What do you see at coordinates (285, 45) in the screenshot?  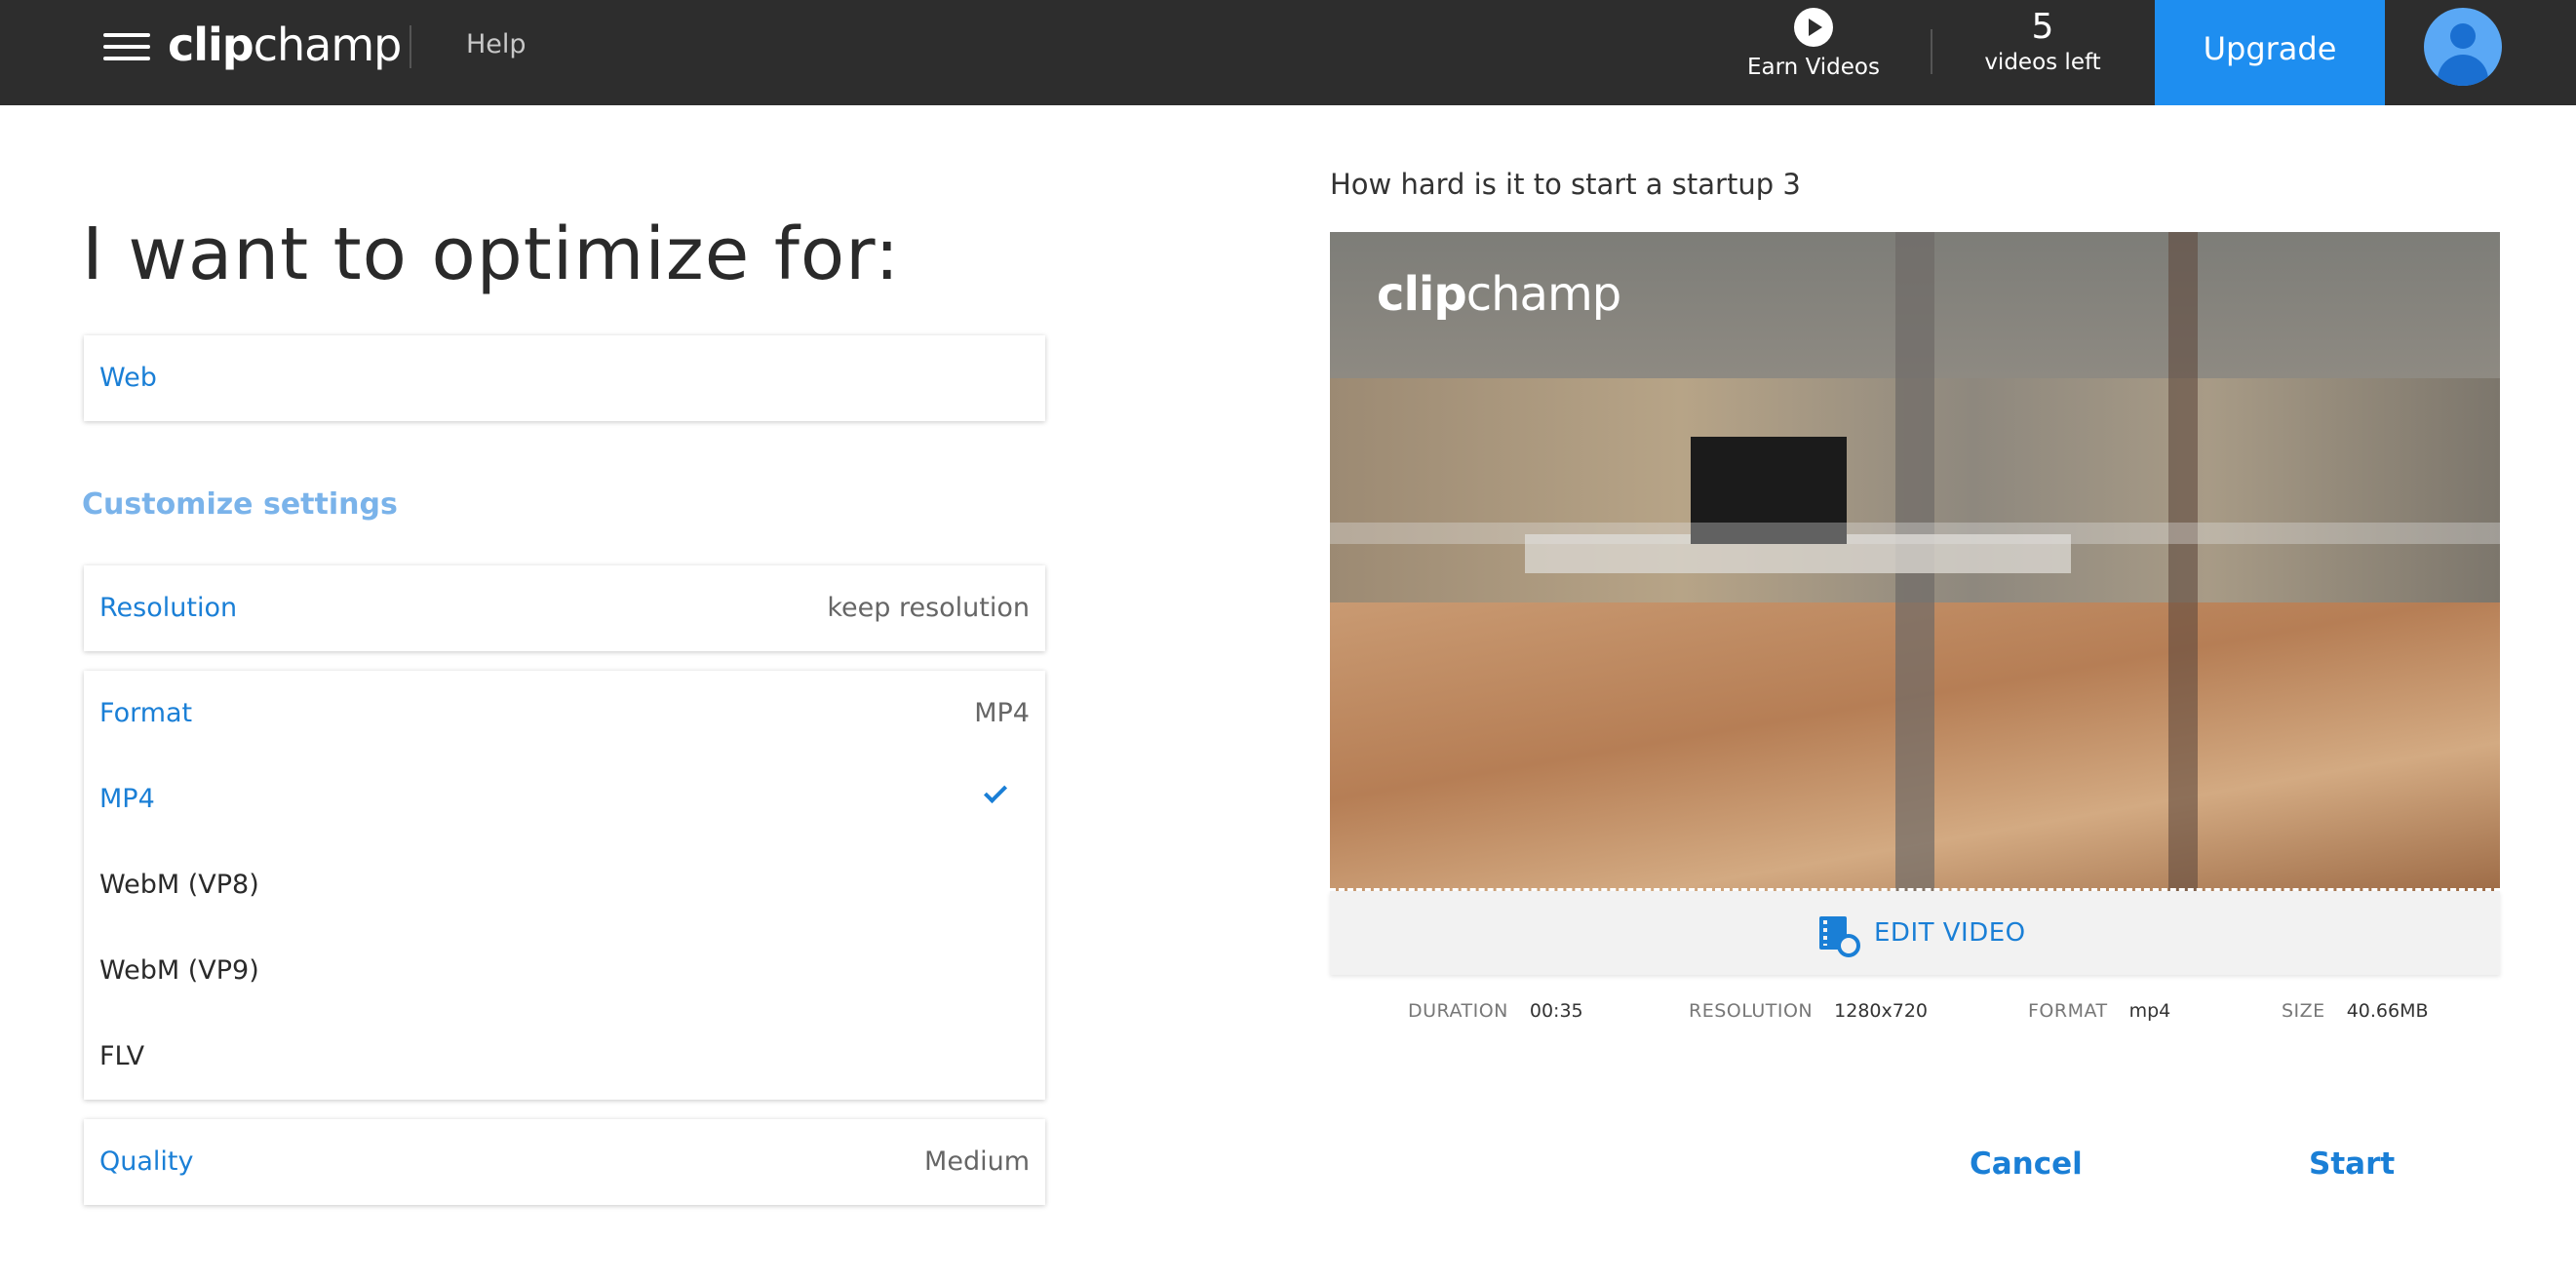 I see `clipchamp-logo: clipchamp` at bounding box center [285, 45].